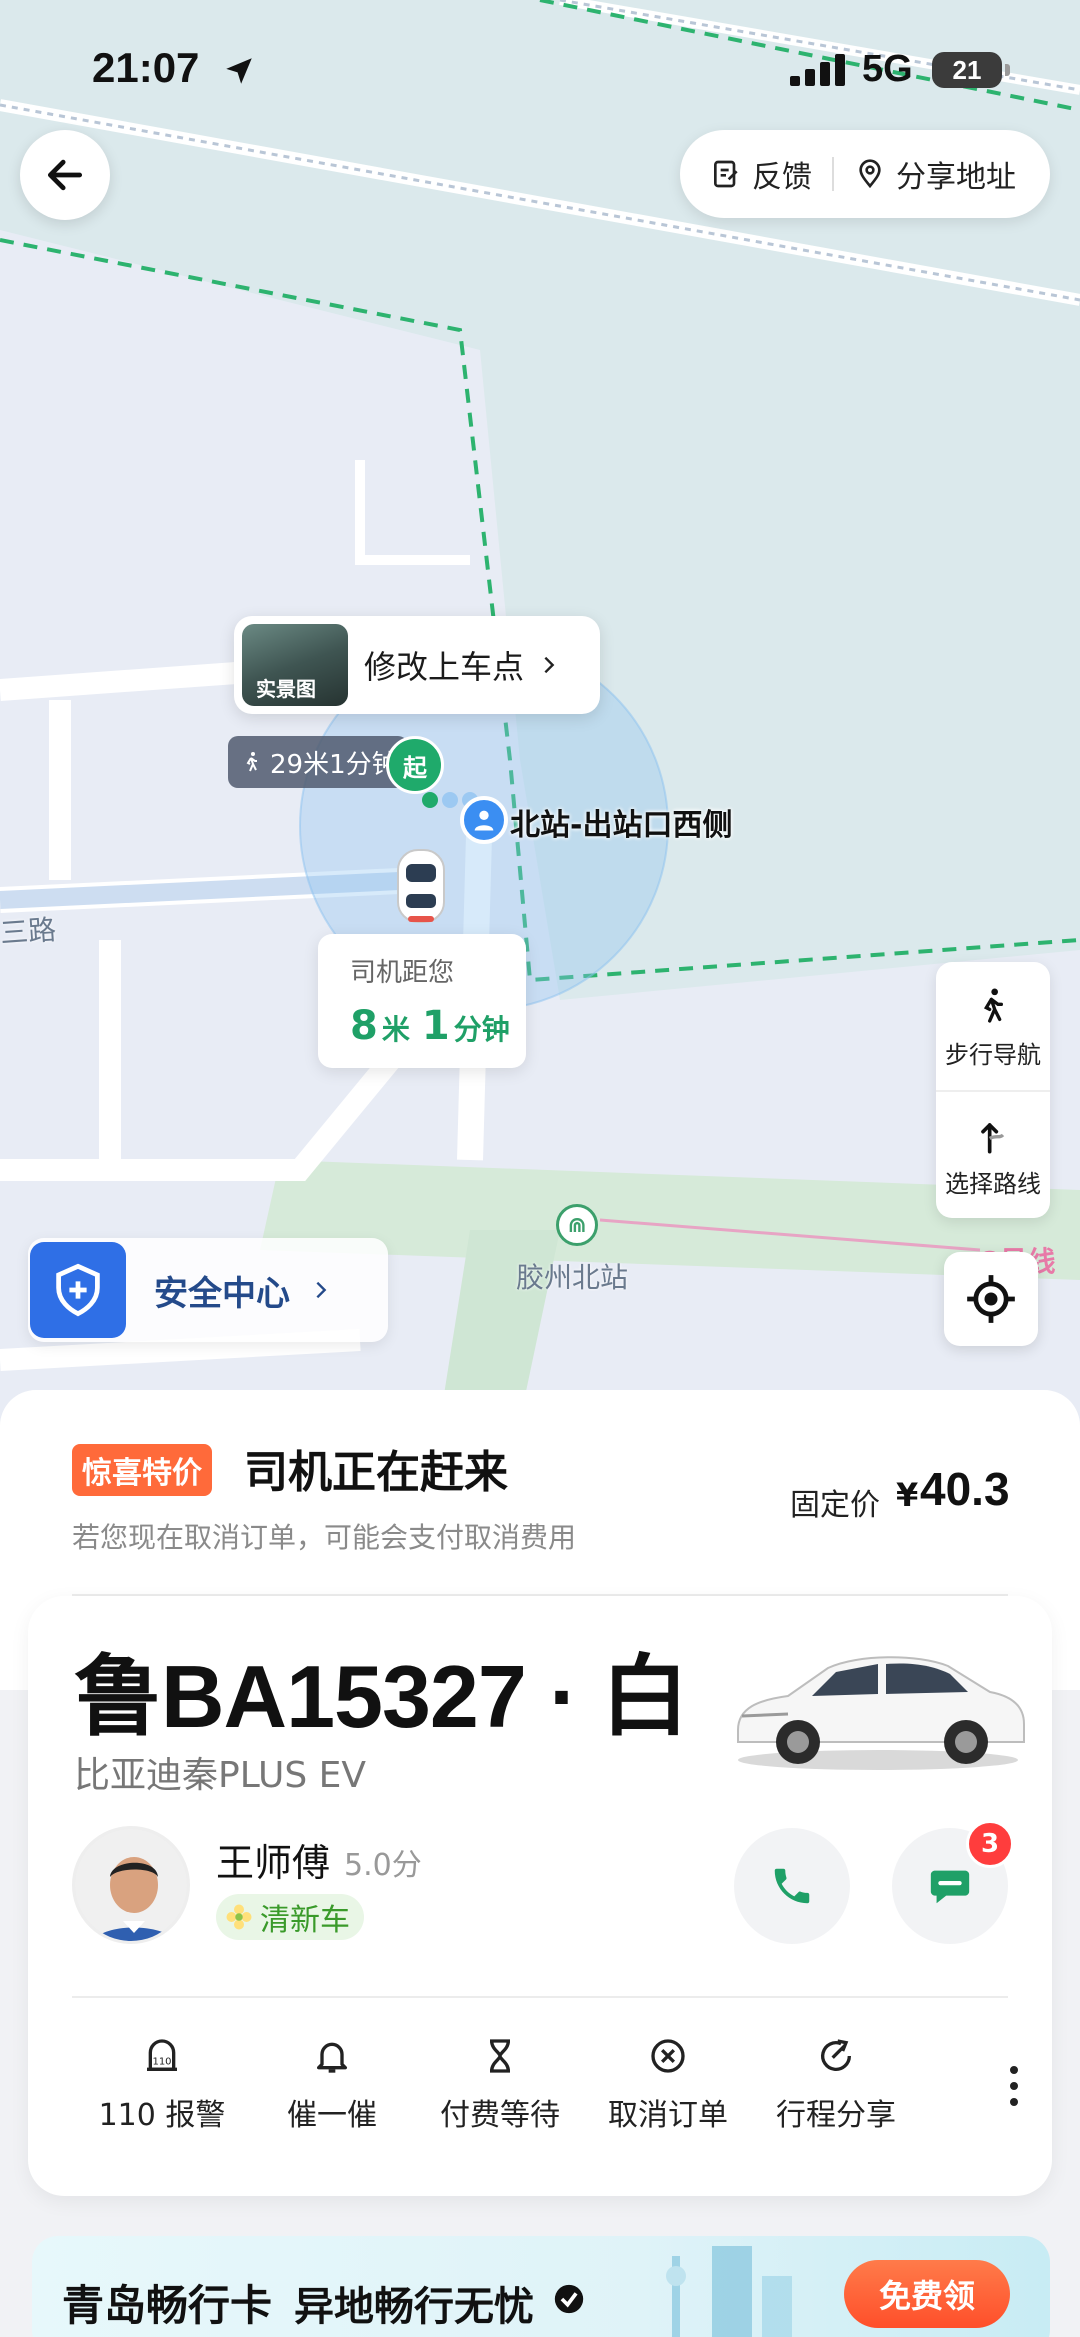 This screenshot has width=1080, height=2337. I want to click on top-action-bar: 反馈 分享地址, so click(865, 174).